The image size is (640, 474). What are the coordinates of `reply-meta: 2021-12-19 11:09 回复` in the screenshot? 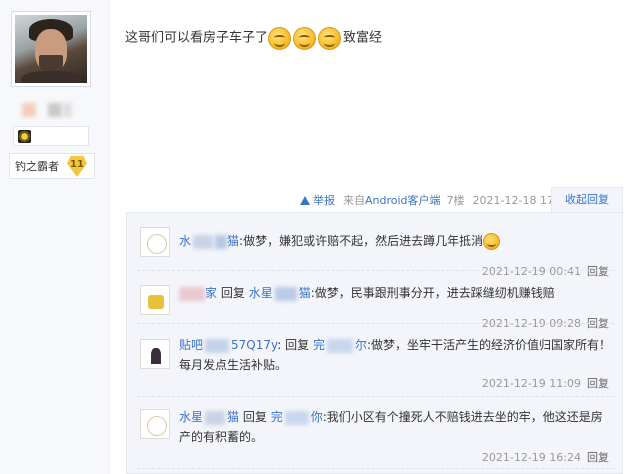 It's located at (545, 383).